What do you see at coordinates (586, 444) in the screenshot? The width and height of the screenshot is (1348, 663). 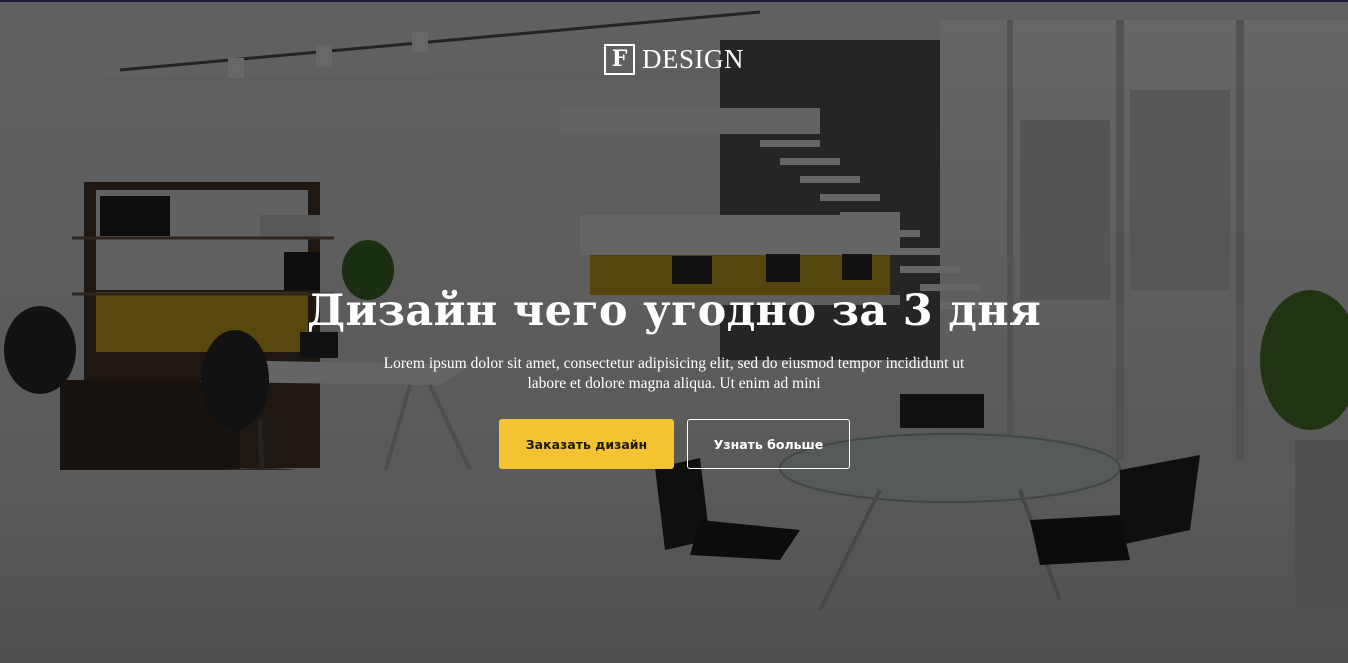 I see `order-design-button: Заказать дизайн` at bounding box center [586, 444].